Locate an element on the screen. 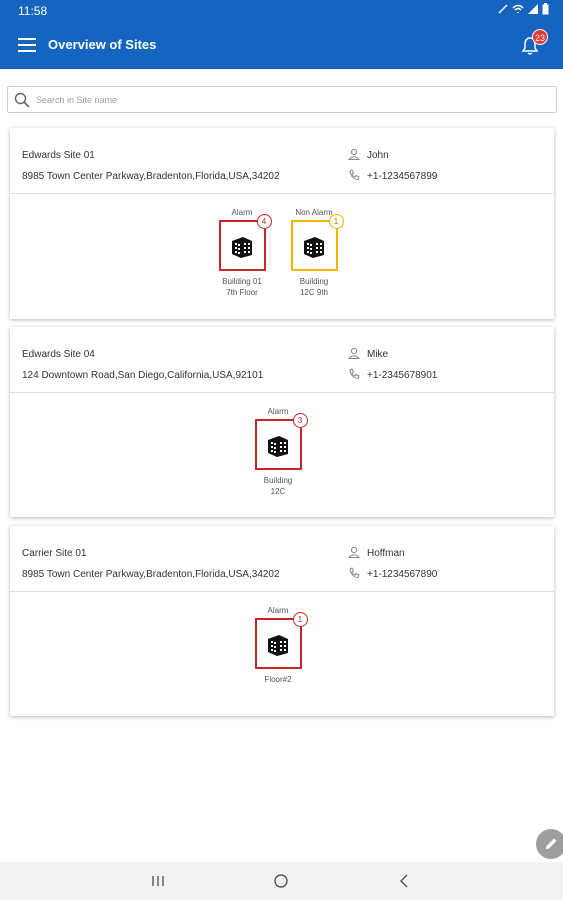  search-icon is located at coordinates (22, 100).